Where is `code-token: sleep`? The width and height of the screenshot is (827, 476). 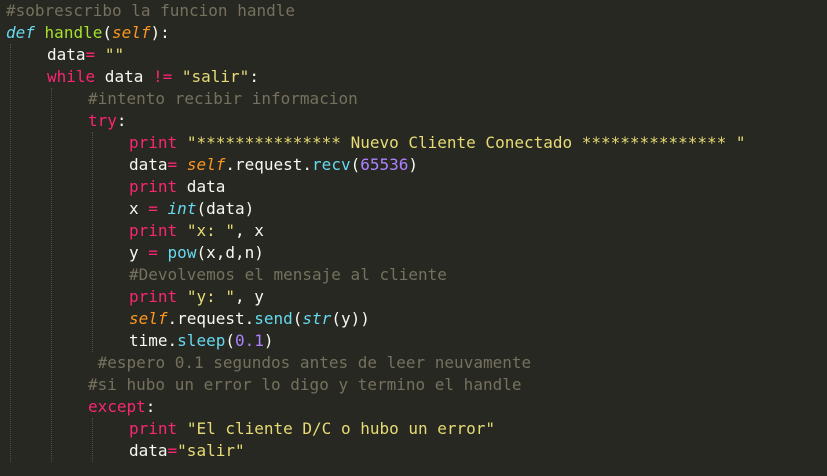 code-token: sleep is located at coordinates (201, 340).